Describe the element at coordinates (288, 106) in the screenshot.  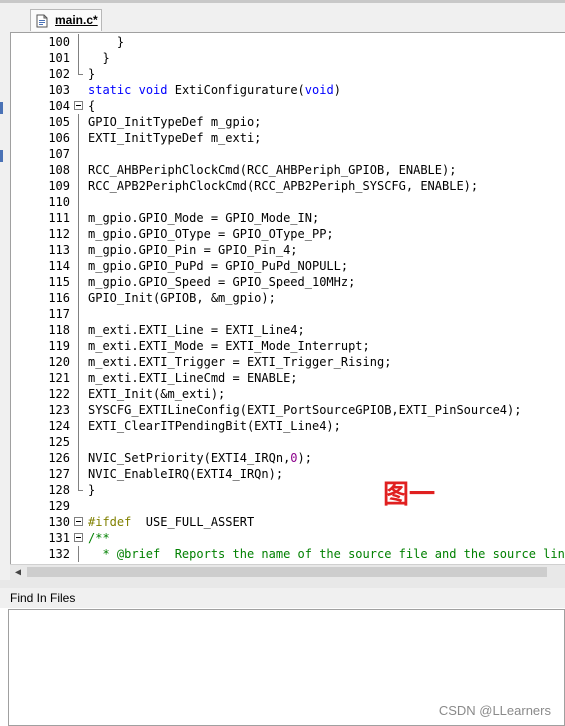
I see `code-line: 104 {` at that location.